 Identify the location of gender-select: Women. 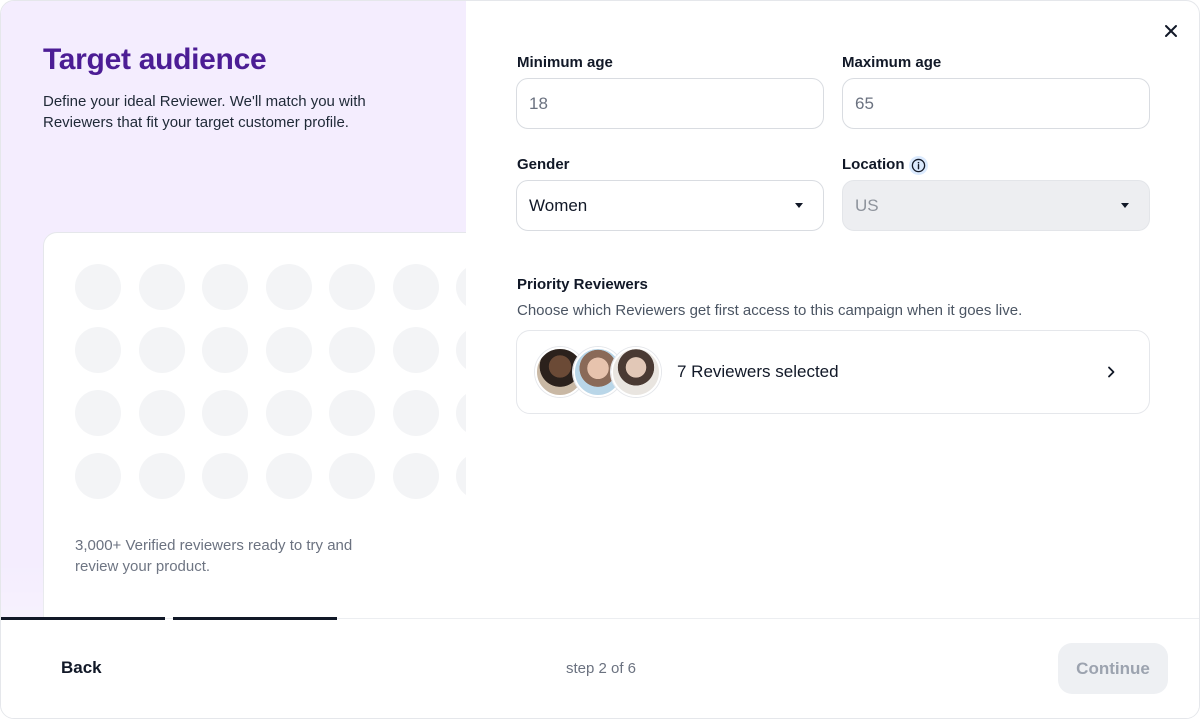
(670, 205).